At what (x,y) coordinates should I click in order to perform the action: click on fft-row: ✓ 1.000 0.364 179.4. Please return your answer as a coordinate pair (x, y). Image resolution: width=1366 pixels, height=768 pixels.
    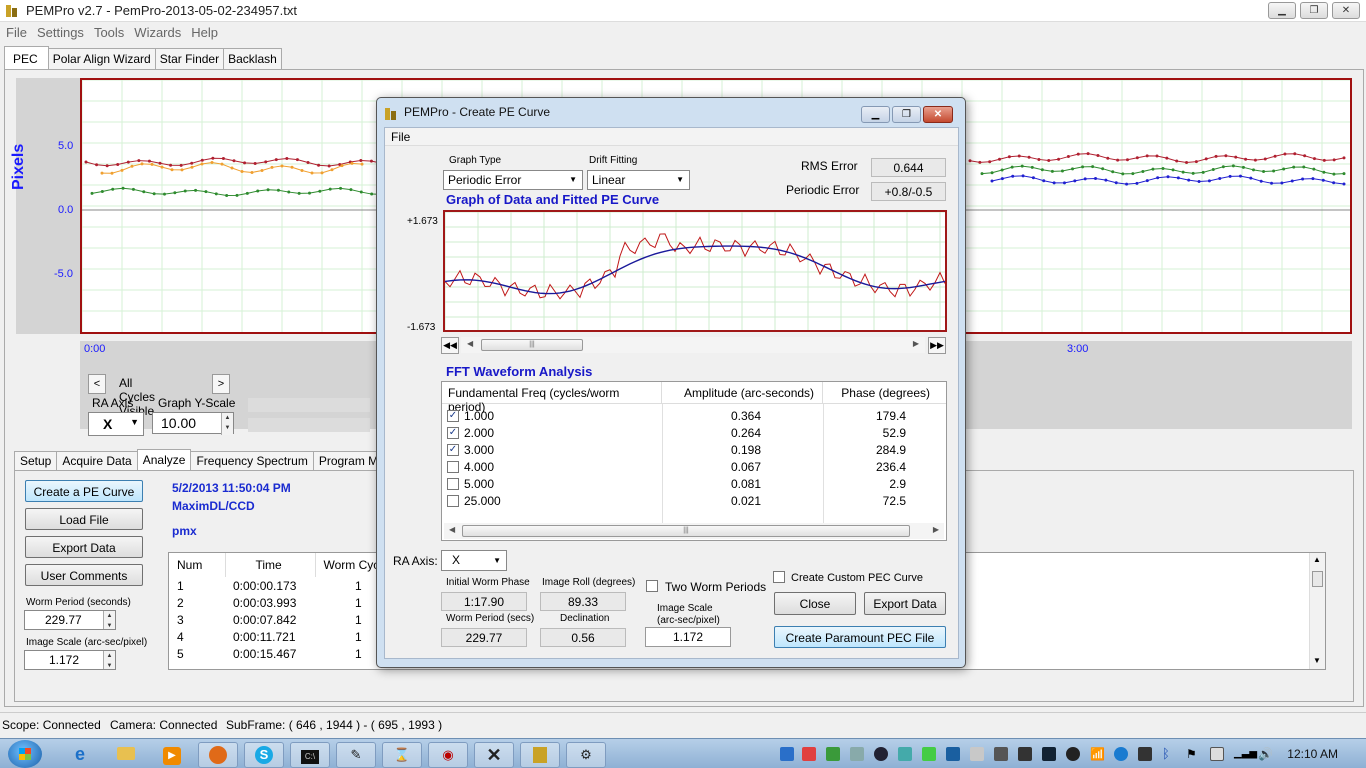
    Looking at the image, I should click on (694, 416).